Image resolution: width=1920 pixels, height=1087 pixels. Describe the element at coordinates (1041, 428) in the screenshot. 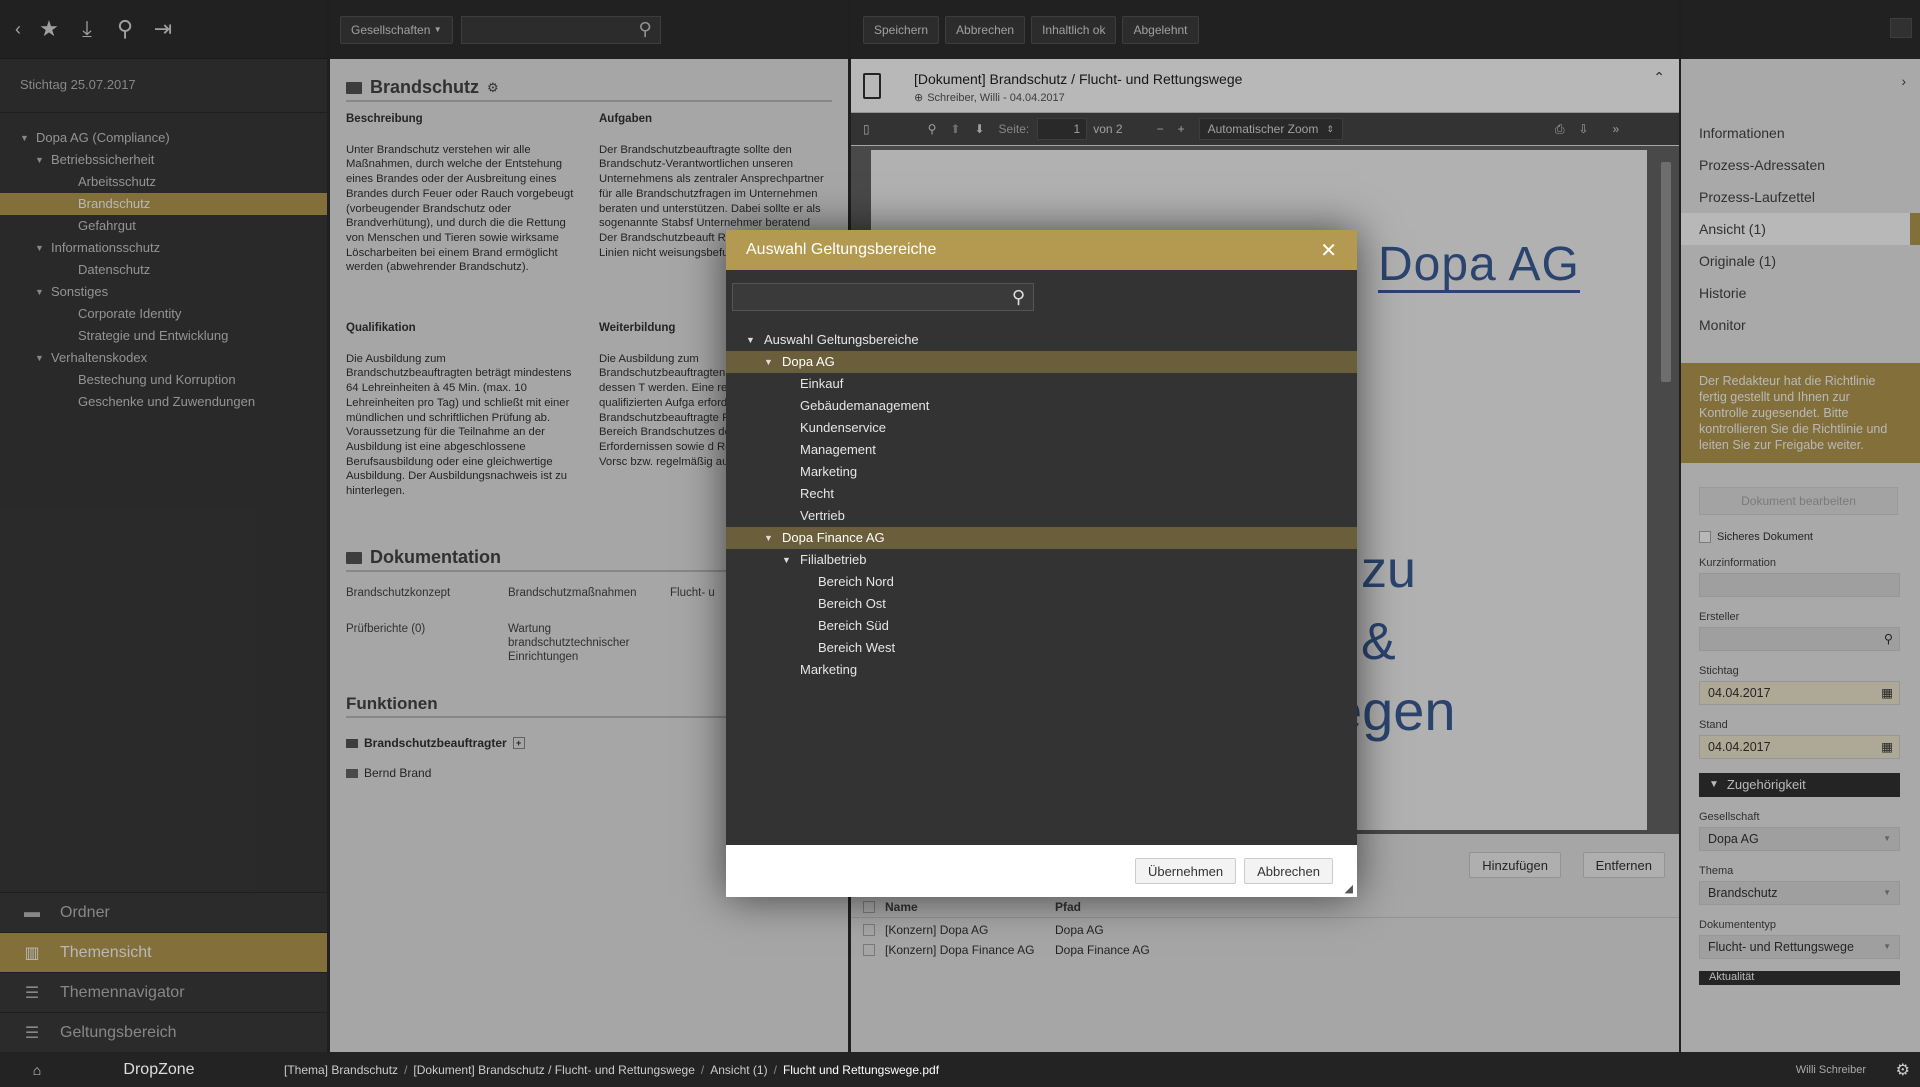

I see `scope-tree-item: Kundenservice` at that location.